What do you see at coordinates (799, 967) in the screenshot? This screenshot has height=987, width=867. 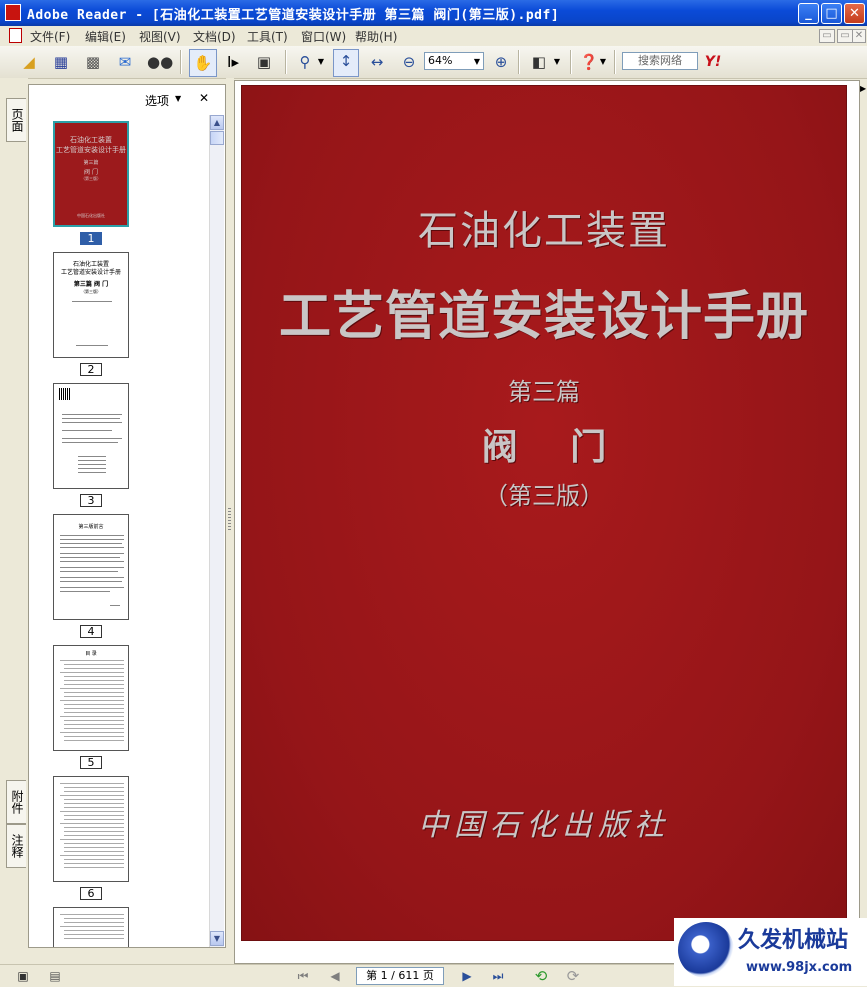 I see `watermark-url: www.98jx.com` at bounding box center [799, 967].